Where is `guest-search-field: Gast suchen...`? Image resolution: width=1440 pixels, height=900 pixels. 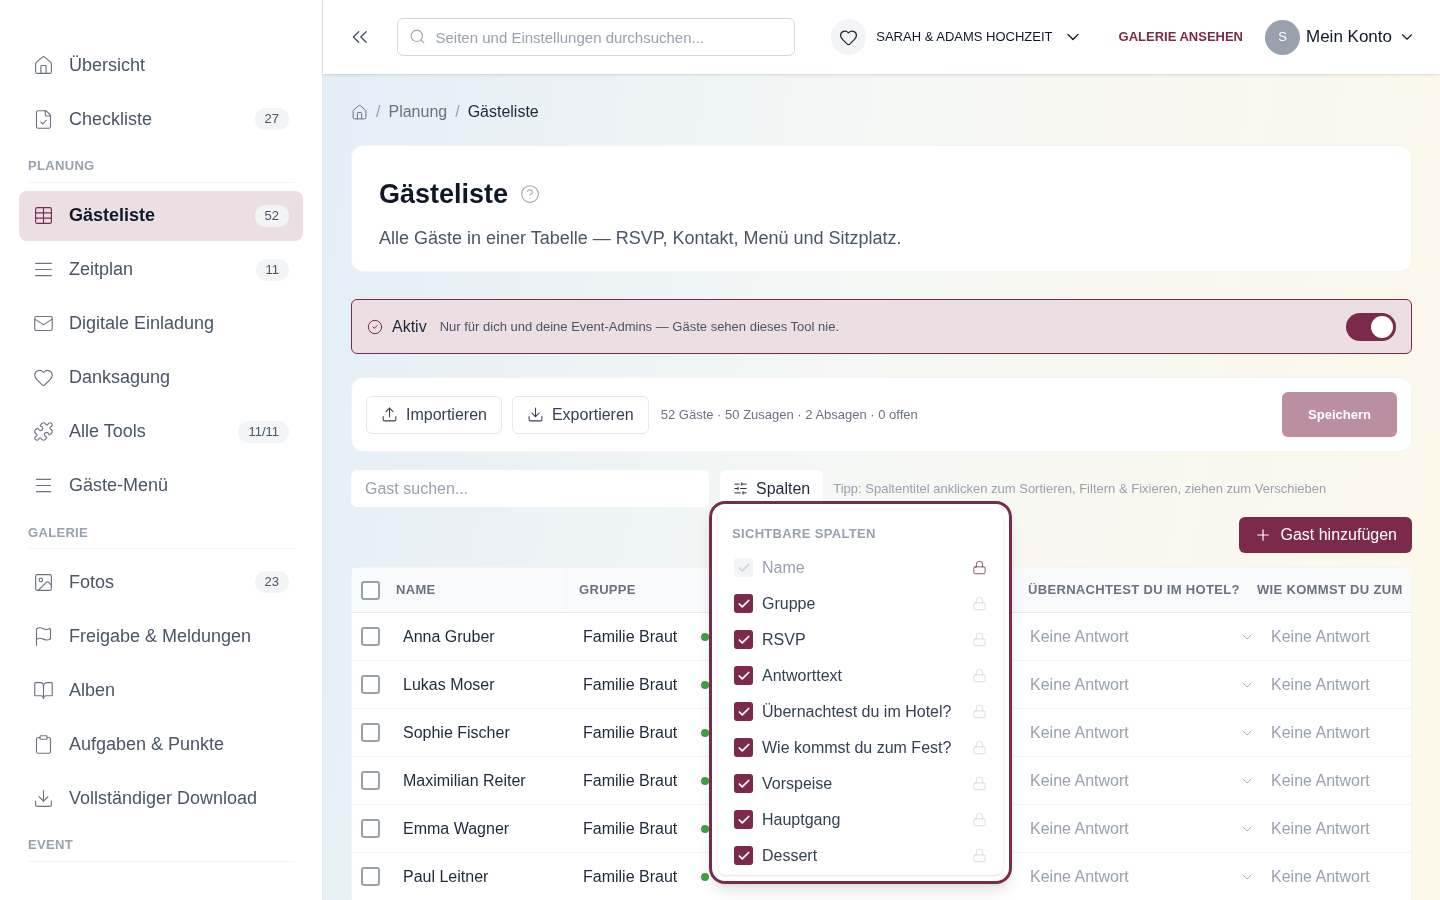
guest-search-field: Gast suchen... is located at coordinates (530, 488).